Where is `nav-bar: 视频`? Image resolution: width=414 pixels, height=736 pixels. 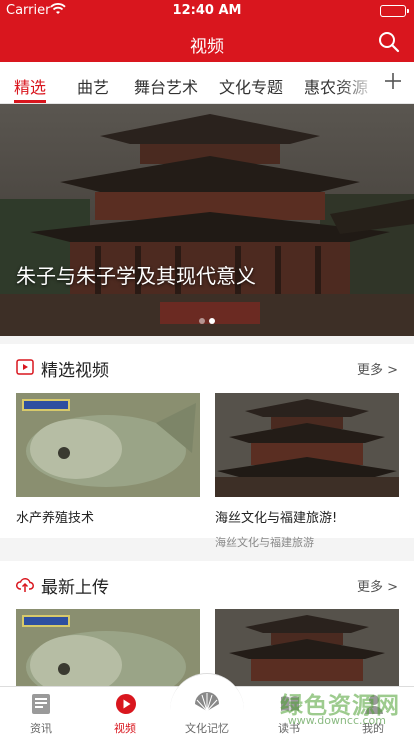 nav-bar: 视频 is located at coordinates (207, 42).